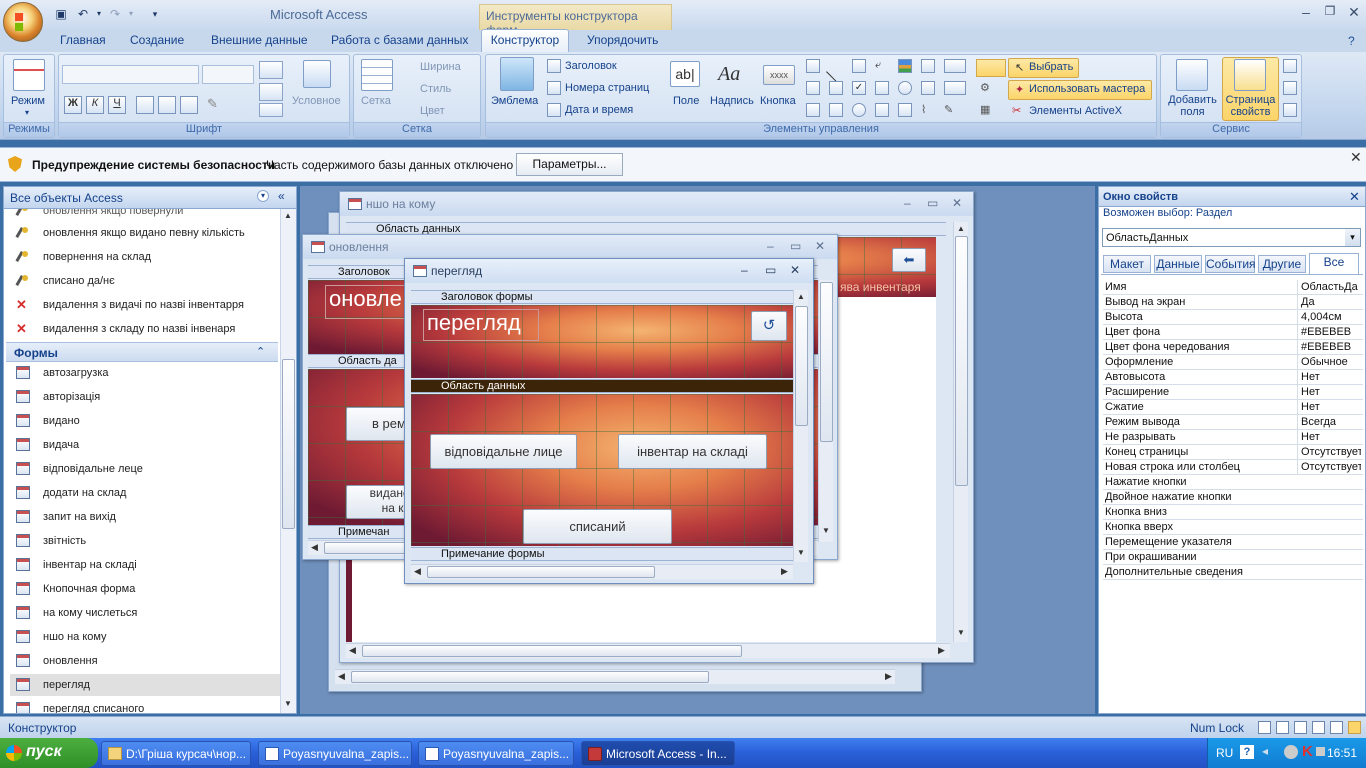  What do you see at coordinates (825, 411) in the screenshot?
I see `vertical-scrollbar: ▼` at bounding box center [825, 411].